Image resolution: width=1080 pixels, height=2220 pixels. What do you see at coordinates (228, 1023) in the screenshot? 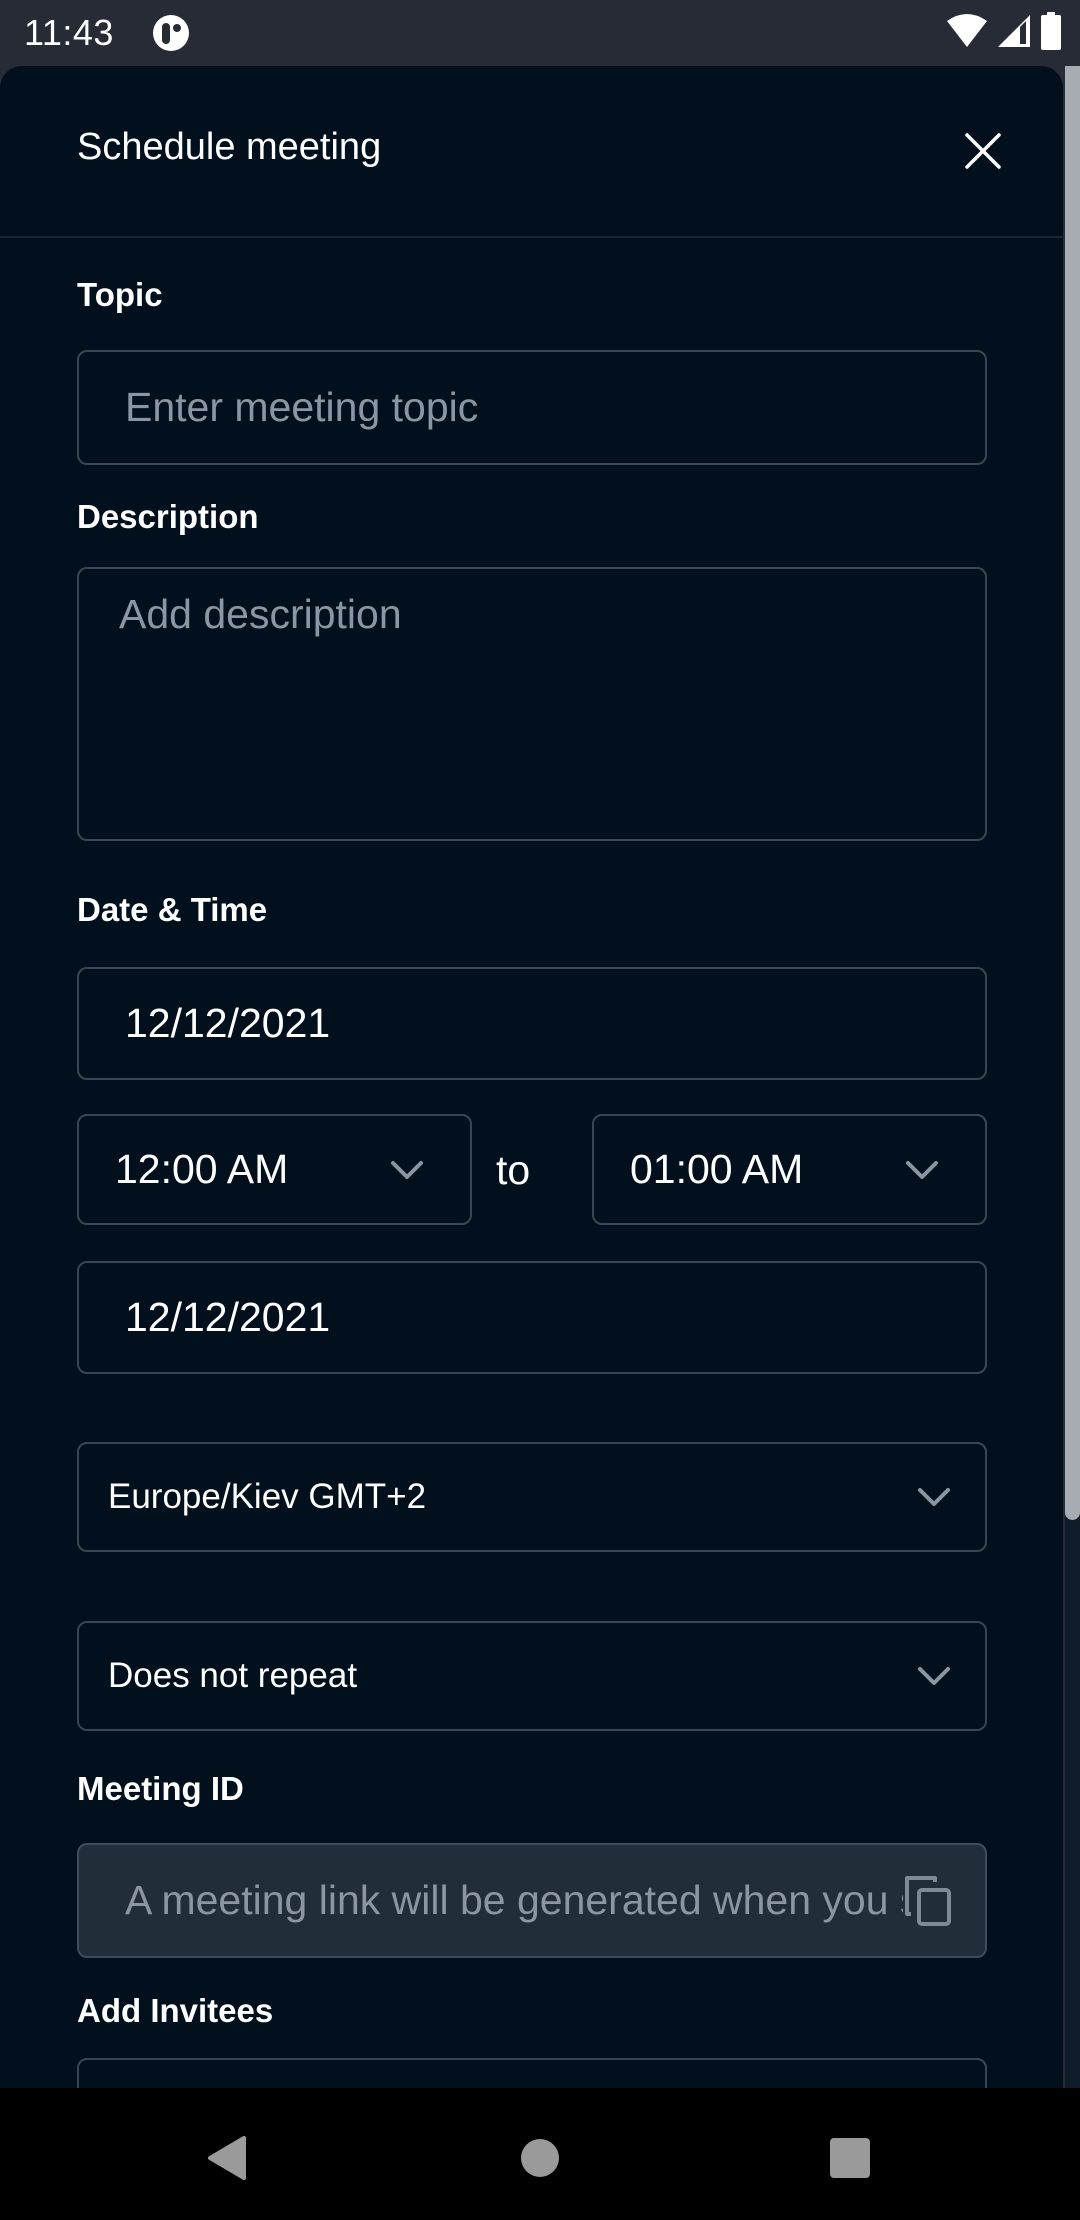
I see `start-date-value: 12/12/2021` at bounding box center [228, 1023].